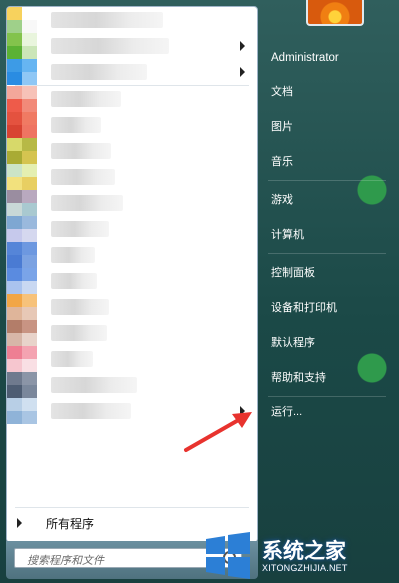 The image size is (399, 583). I want to click on user-name-link: Administrator, so click(322, 58).